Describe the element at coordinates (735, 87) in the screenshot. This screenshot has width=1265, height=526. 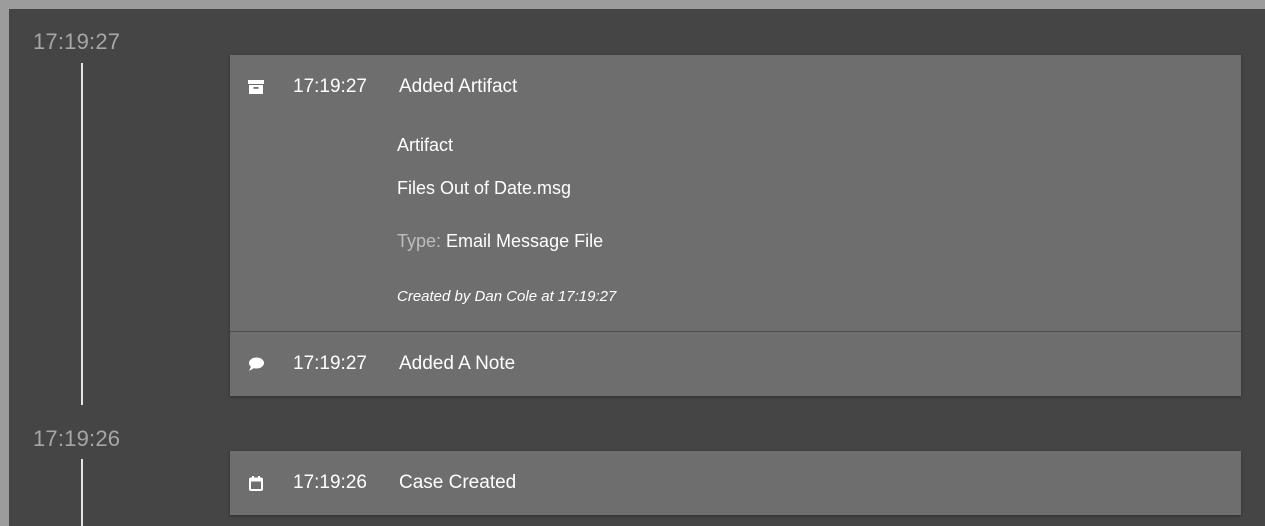
I see `event-row-added-artifact: 17:19:27 Added Artifact` at that location.